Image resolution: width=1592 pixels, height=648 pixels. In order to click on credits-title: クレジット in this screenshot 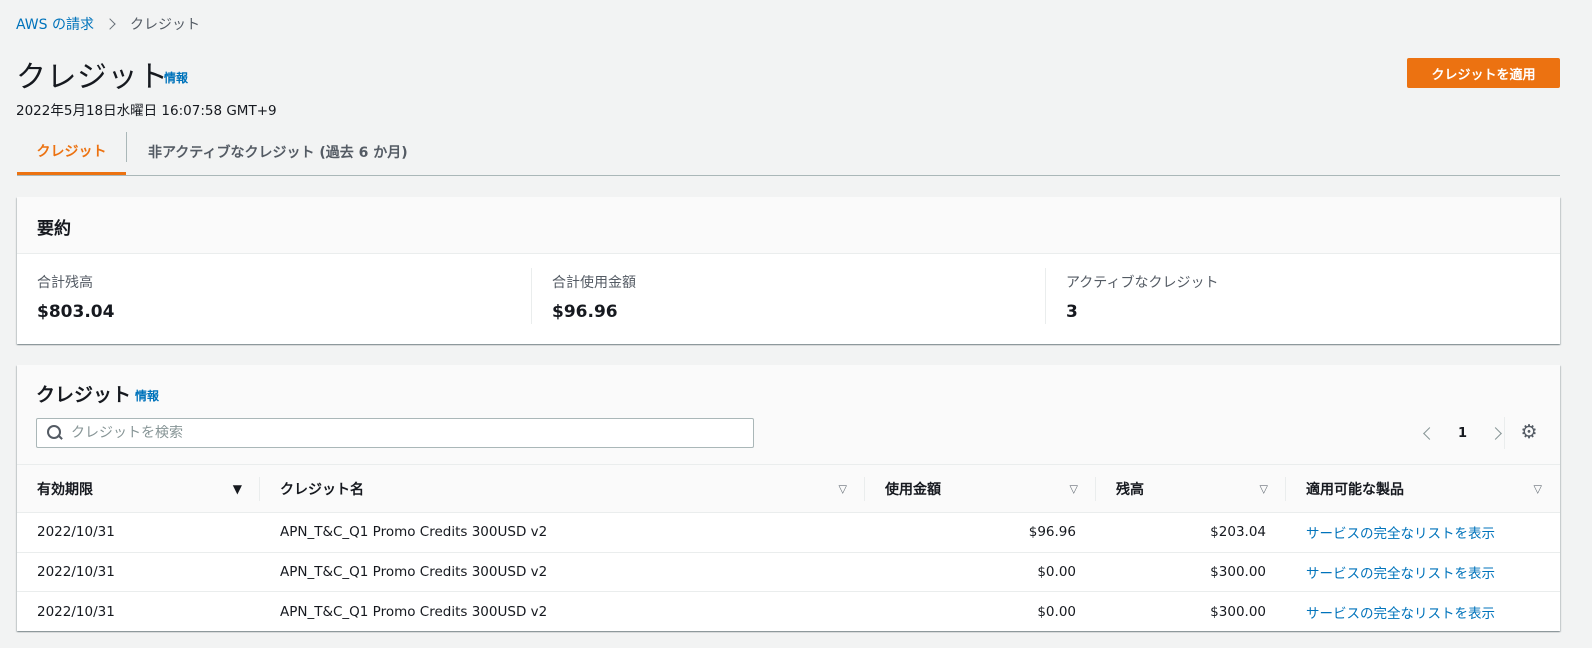, I will do `click(84, 395)`.